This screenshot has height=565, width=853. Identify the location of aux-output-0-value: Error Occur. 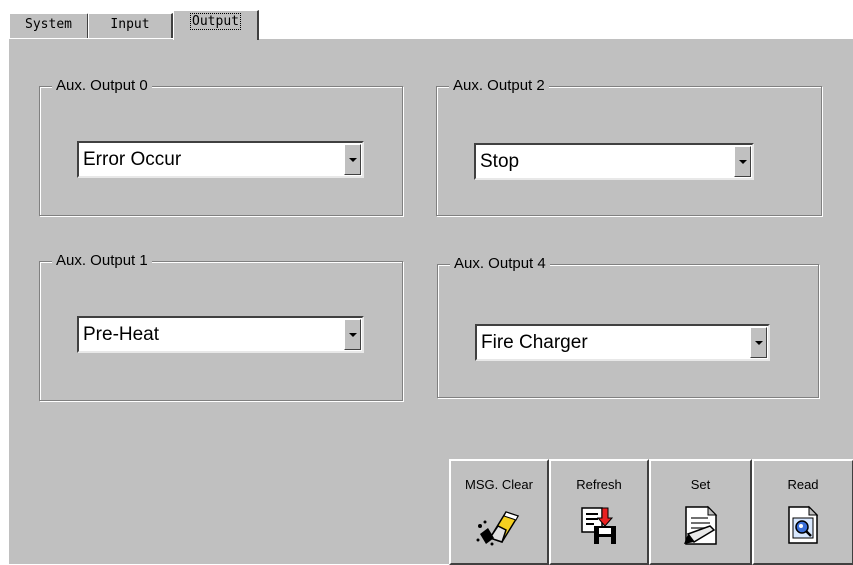
(132, 159).